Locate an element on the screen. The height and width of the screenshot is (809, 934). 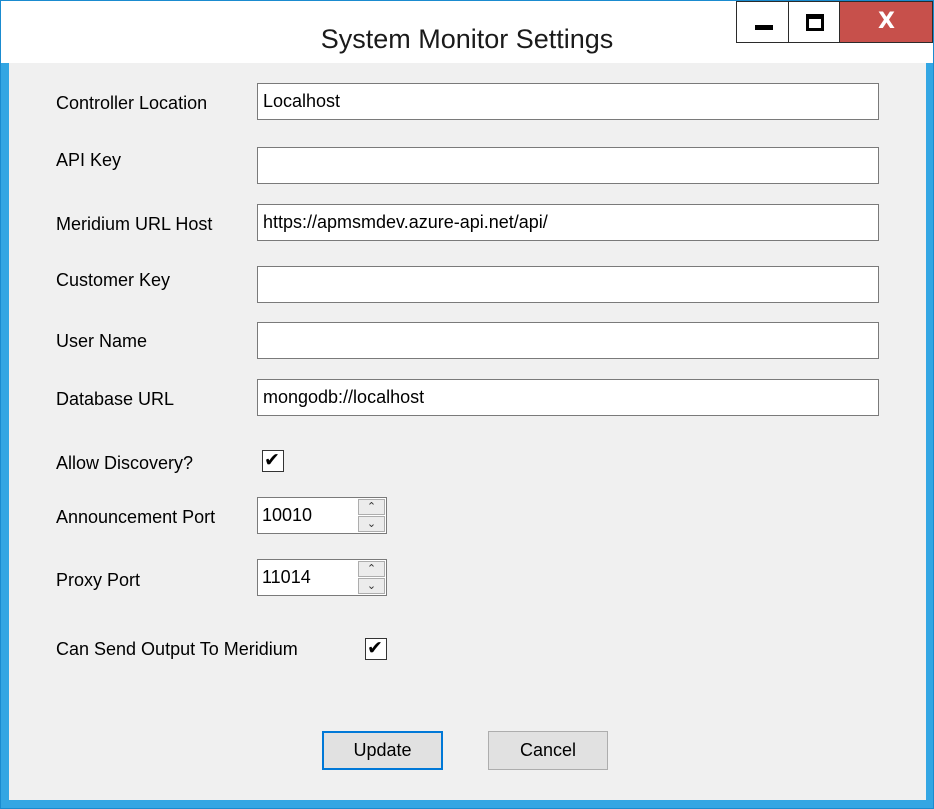
minimize-icon is located at coordinates (764, 27).